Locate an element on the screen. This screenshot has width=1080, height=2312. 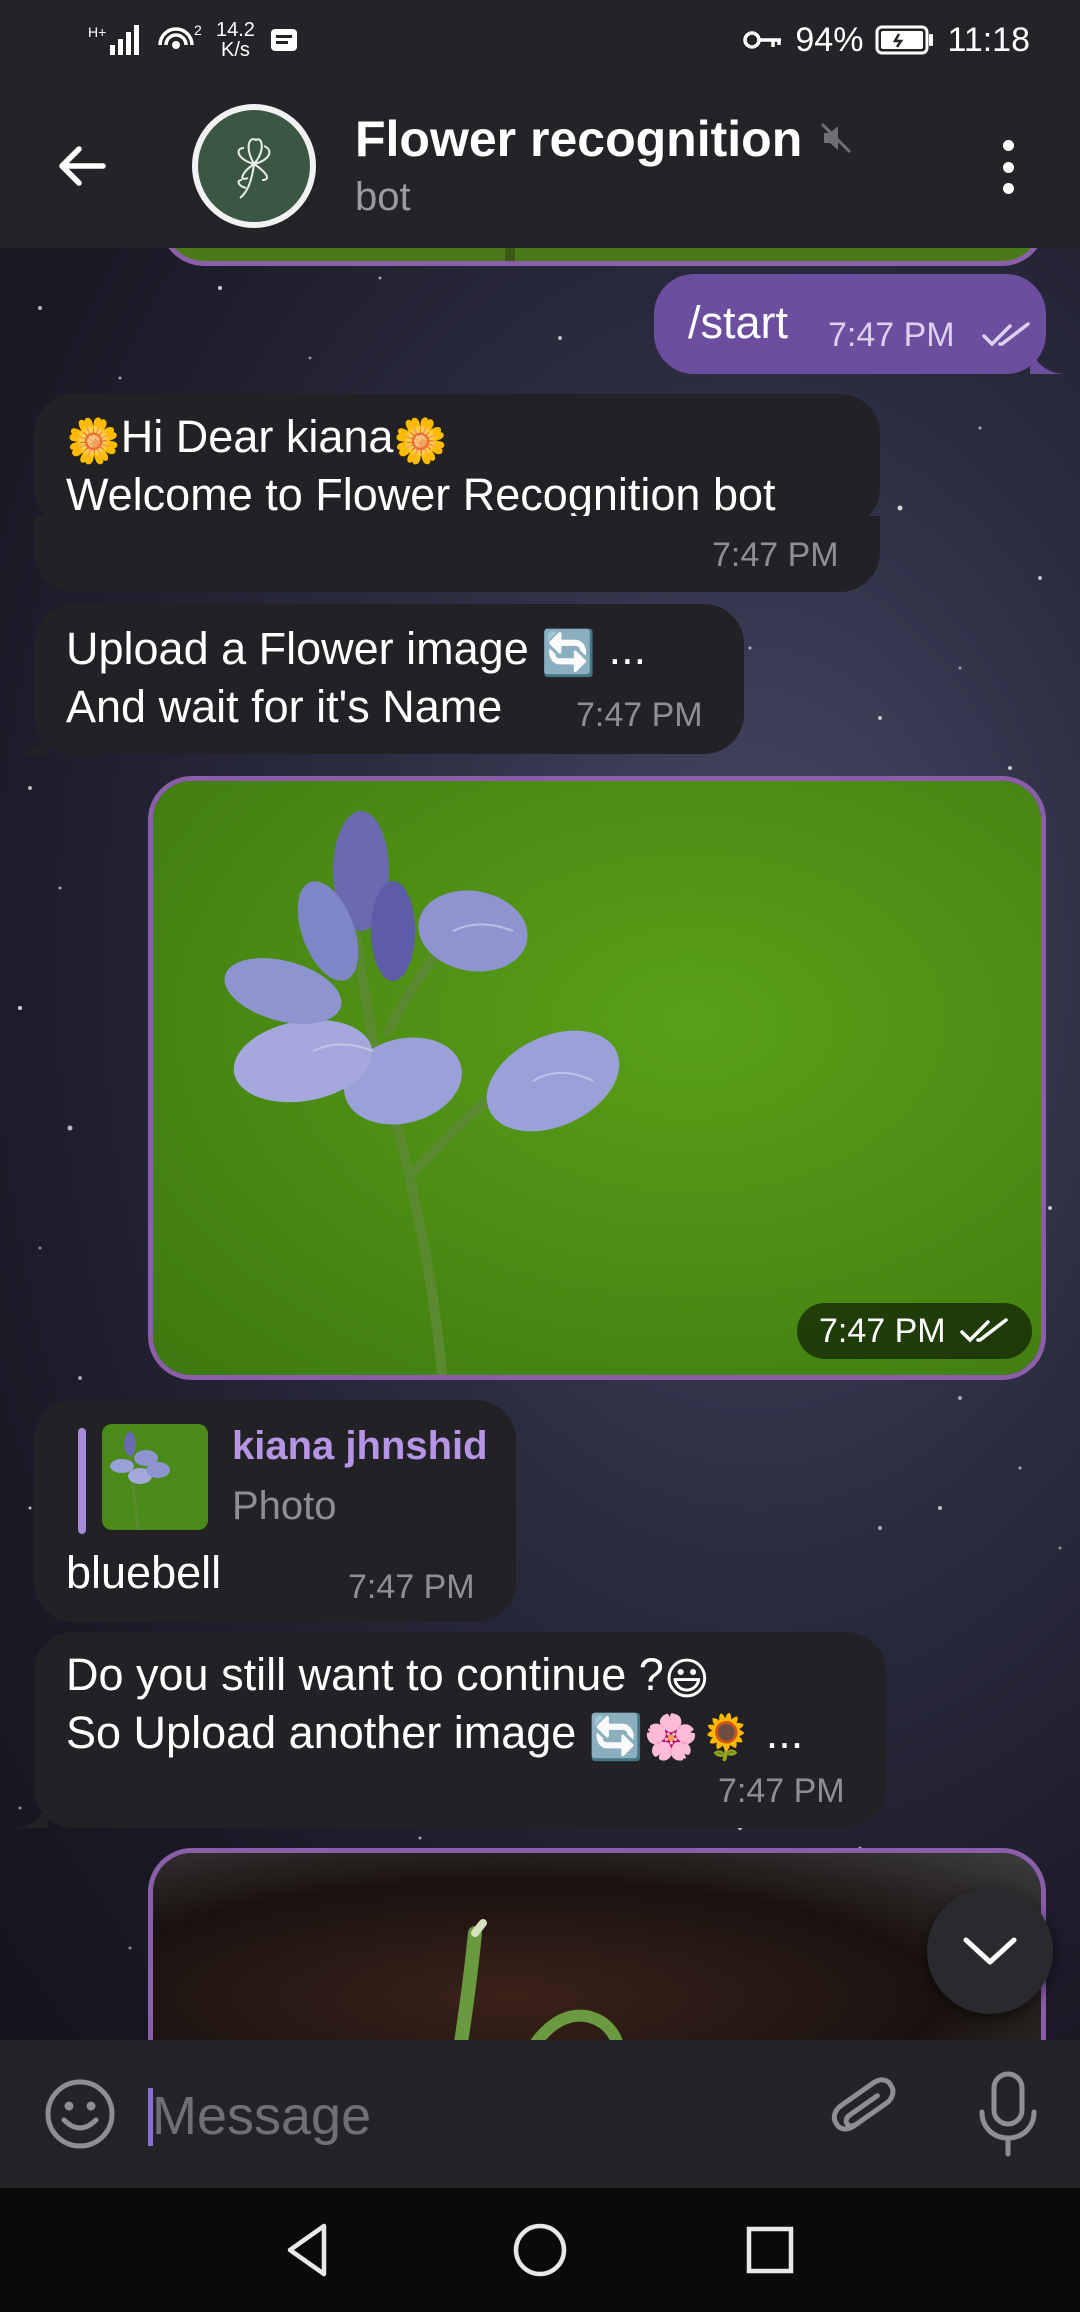
message-bubble-outgoing: /start 7:47 PM is located at coordinates (850, 324).